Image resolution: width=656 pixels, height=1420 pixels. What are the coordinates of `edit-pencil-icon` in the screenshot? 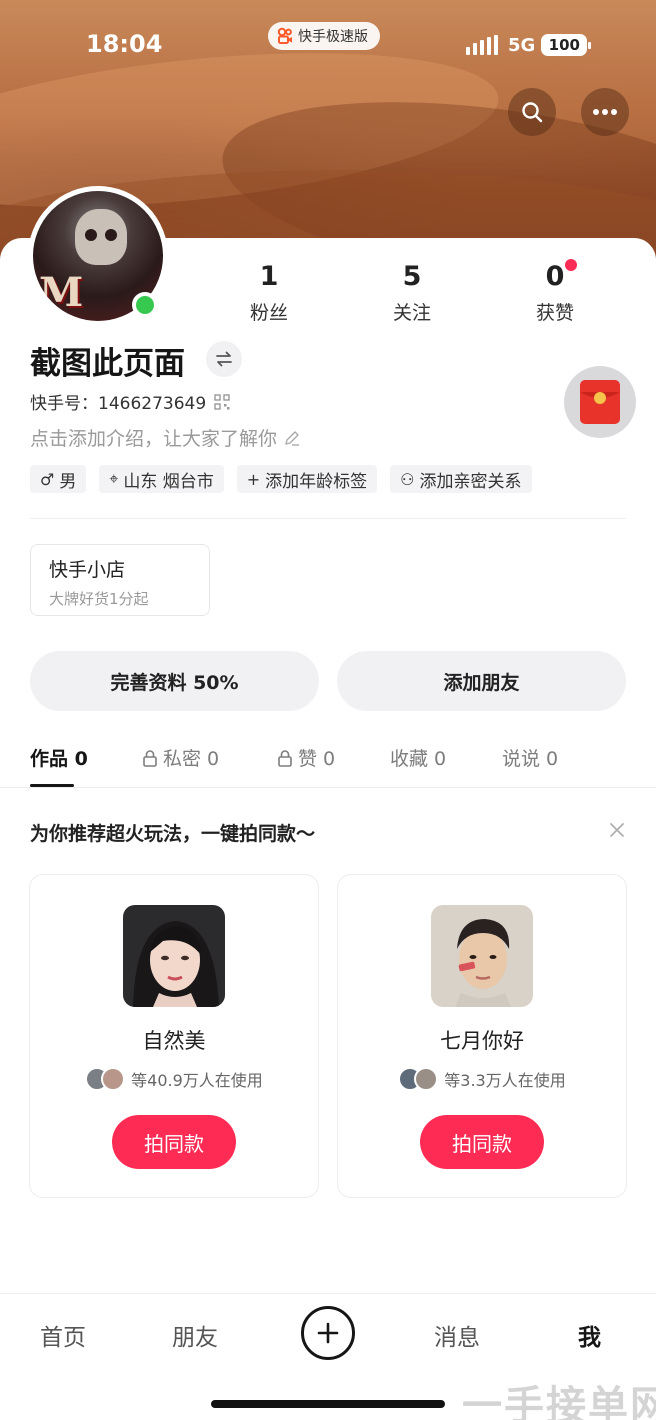 It's located at (292, 438).